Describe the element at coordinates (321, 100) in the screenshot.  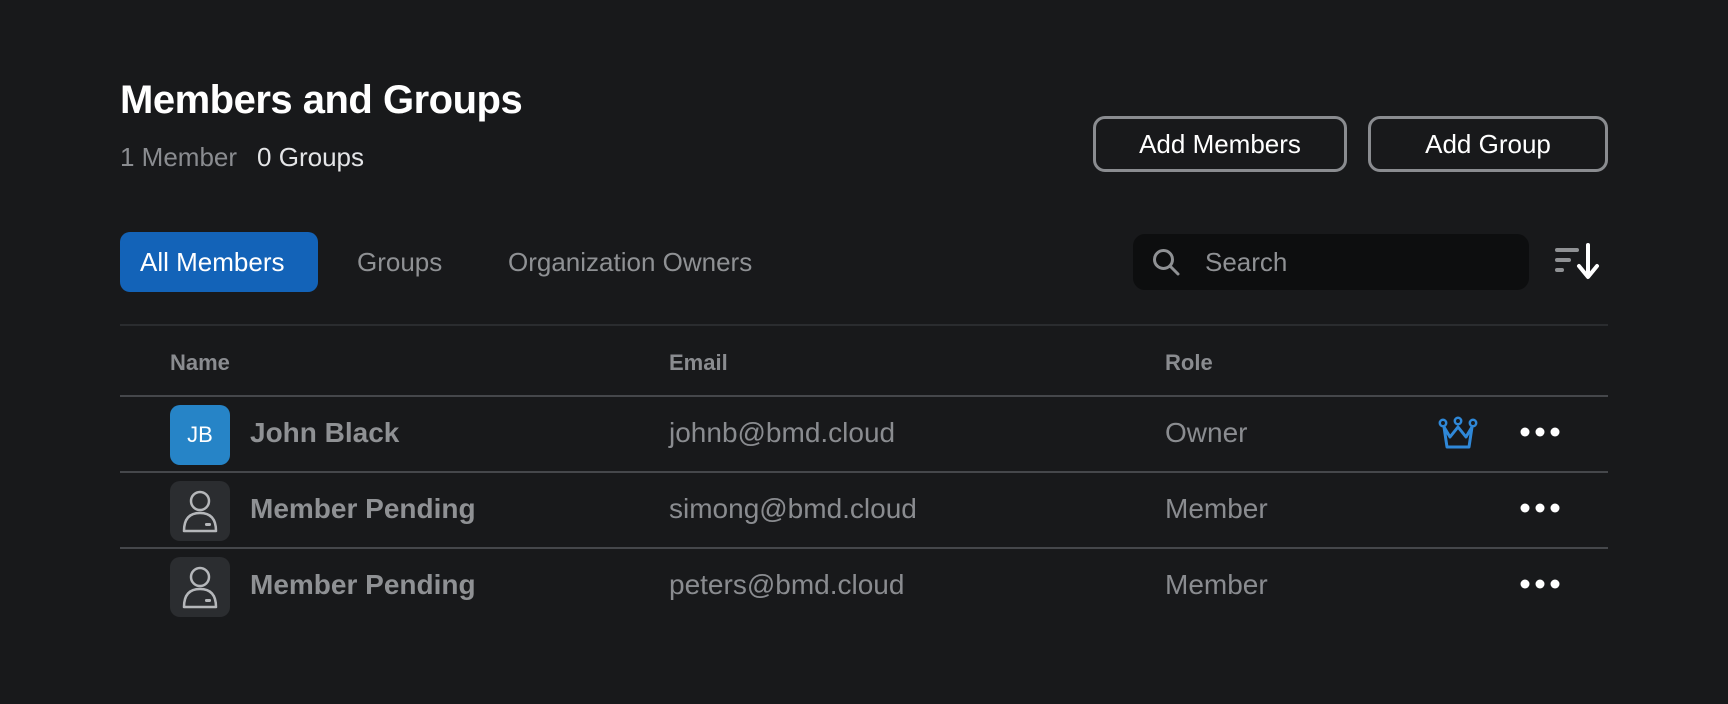
I see `page-title: Members and Groups` at that location.